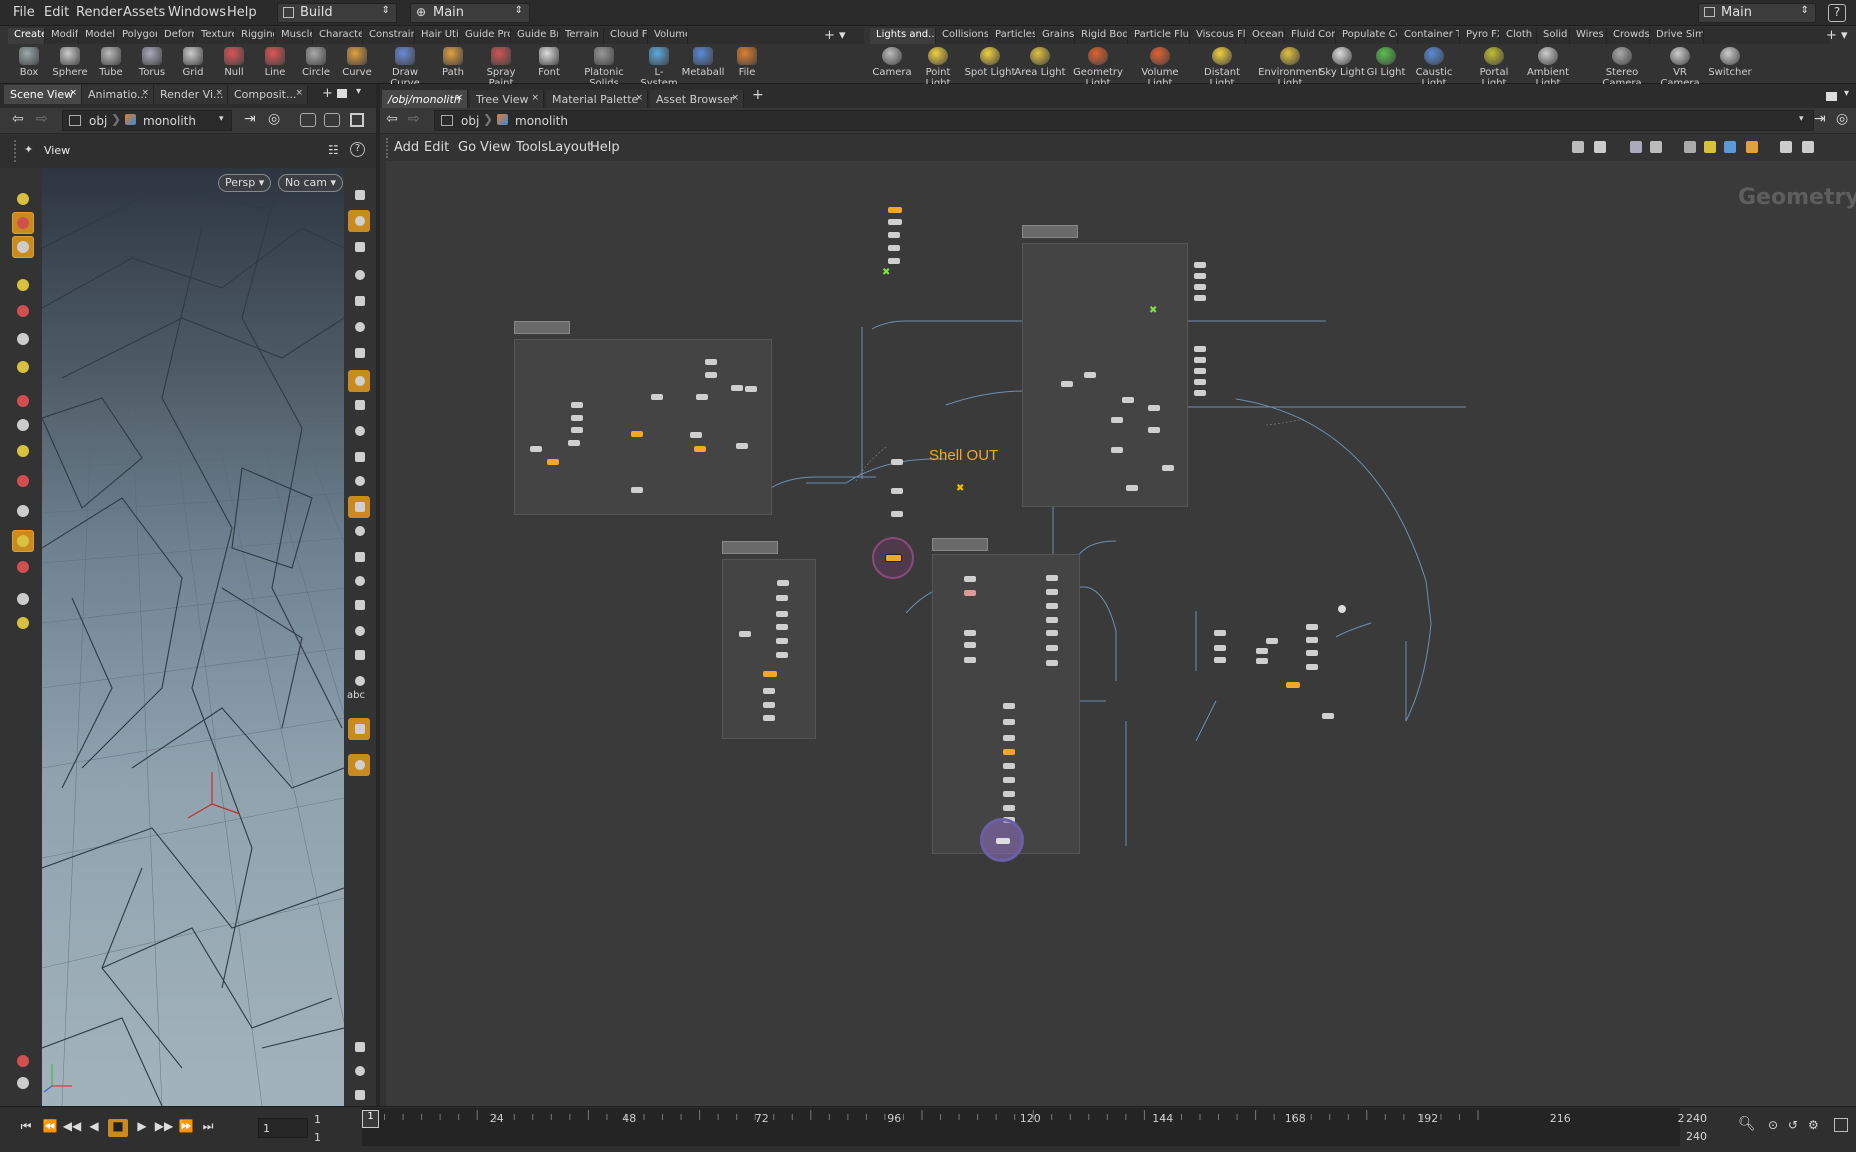 This screenshot has height=1152, width=1856. I want to click on shelf-tab-right-4: Rigid Bodies, so click(1101, 36).